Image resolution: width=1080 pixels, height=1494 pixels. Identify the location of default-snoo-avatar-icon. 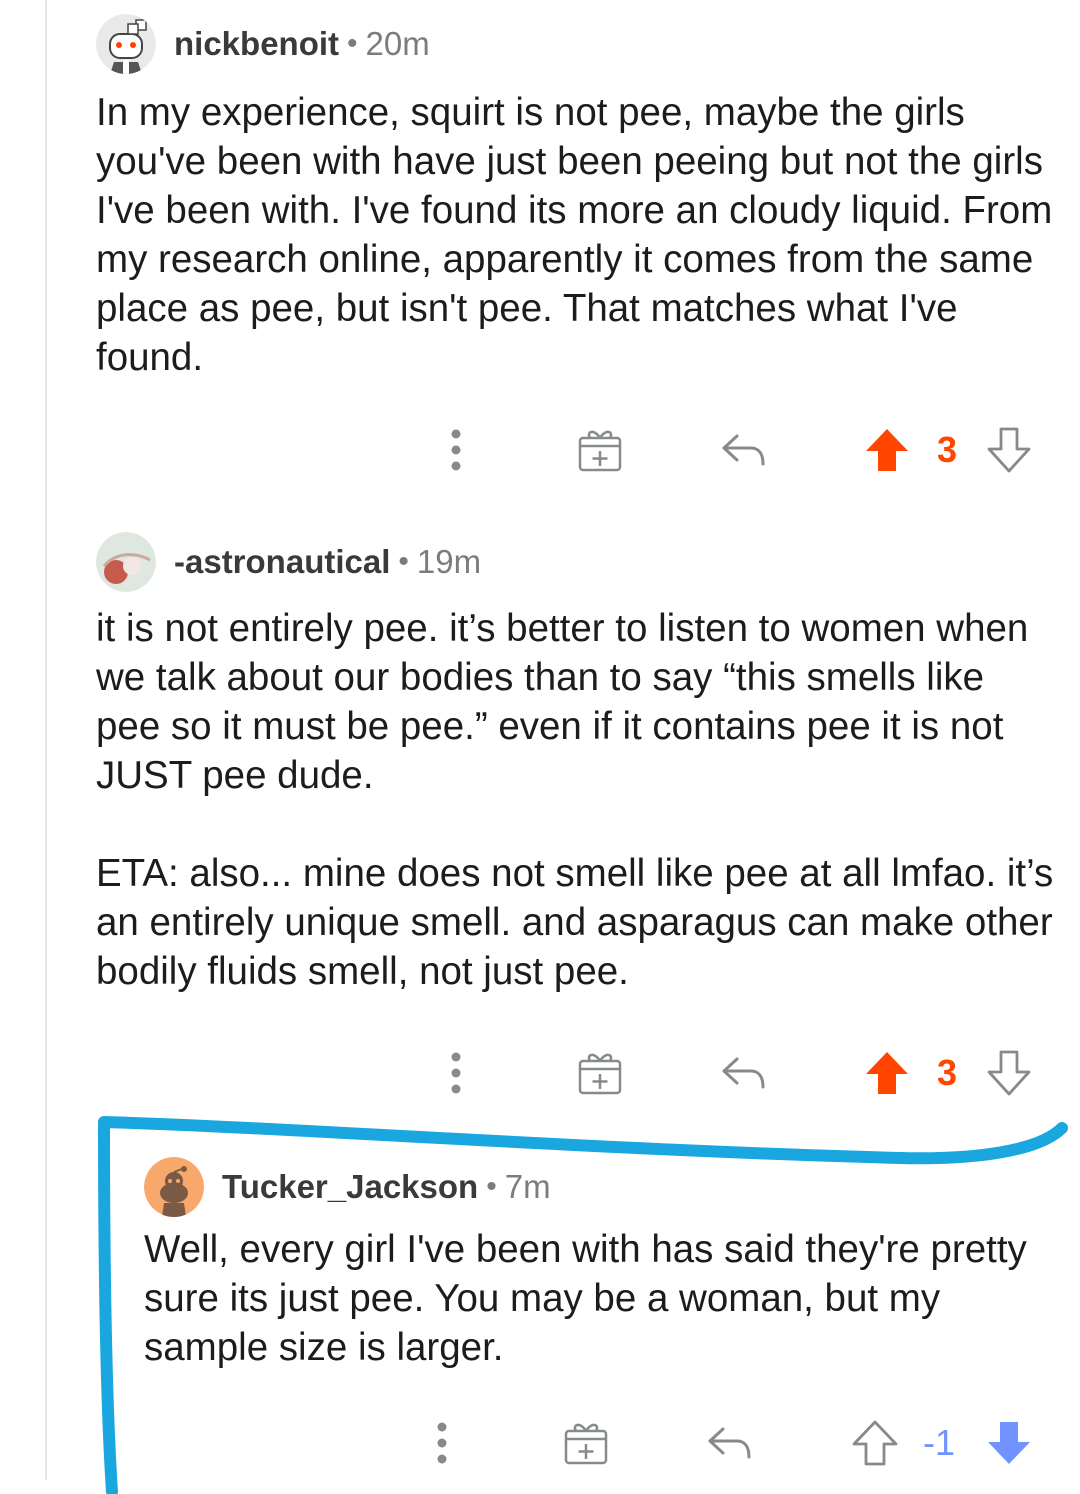
(174, 1187).